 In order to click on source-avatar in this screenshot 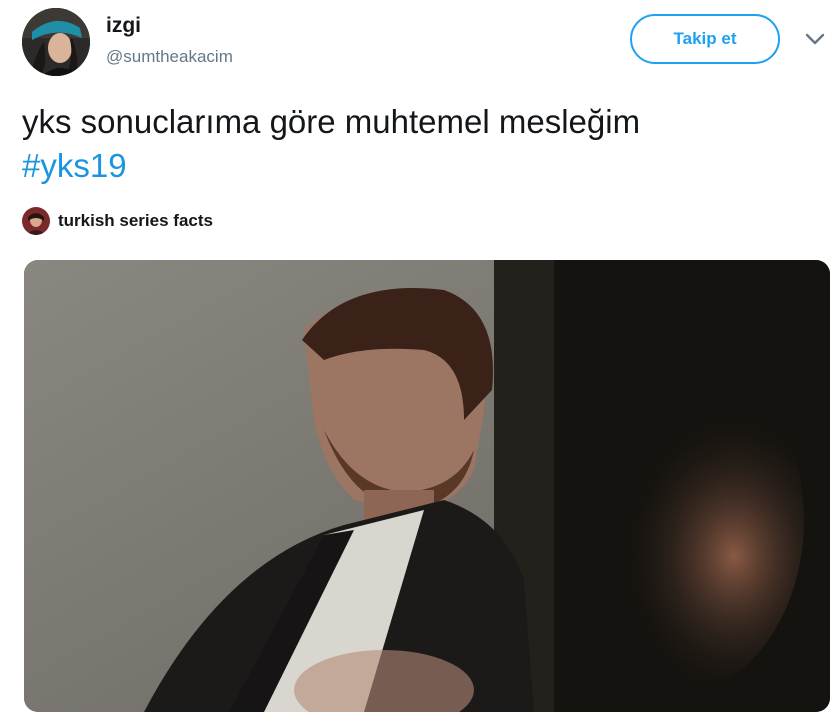, I will do `click(36, 221)`.